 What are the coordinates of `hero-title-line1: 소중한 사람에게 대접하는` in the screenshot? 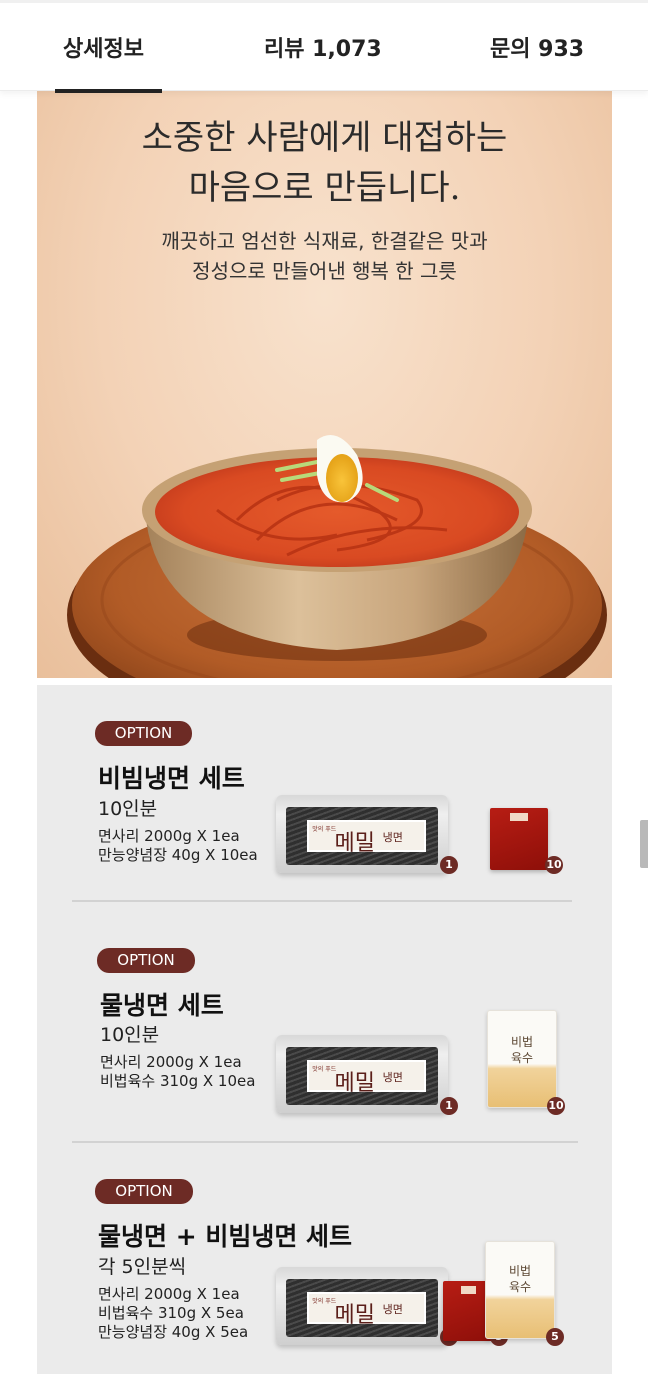 It's located at (324, 138).